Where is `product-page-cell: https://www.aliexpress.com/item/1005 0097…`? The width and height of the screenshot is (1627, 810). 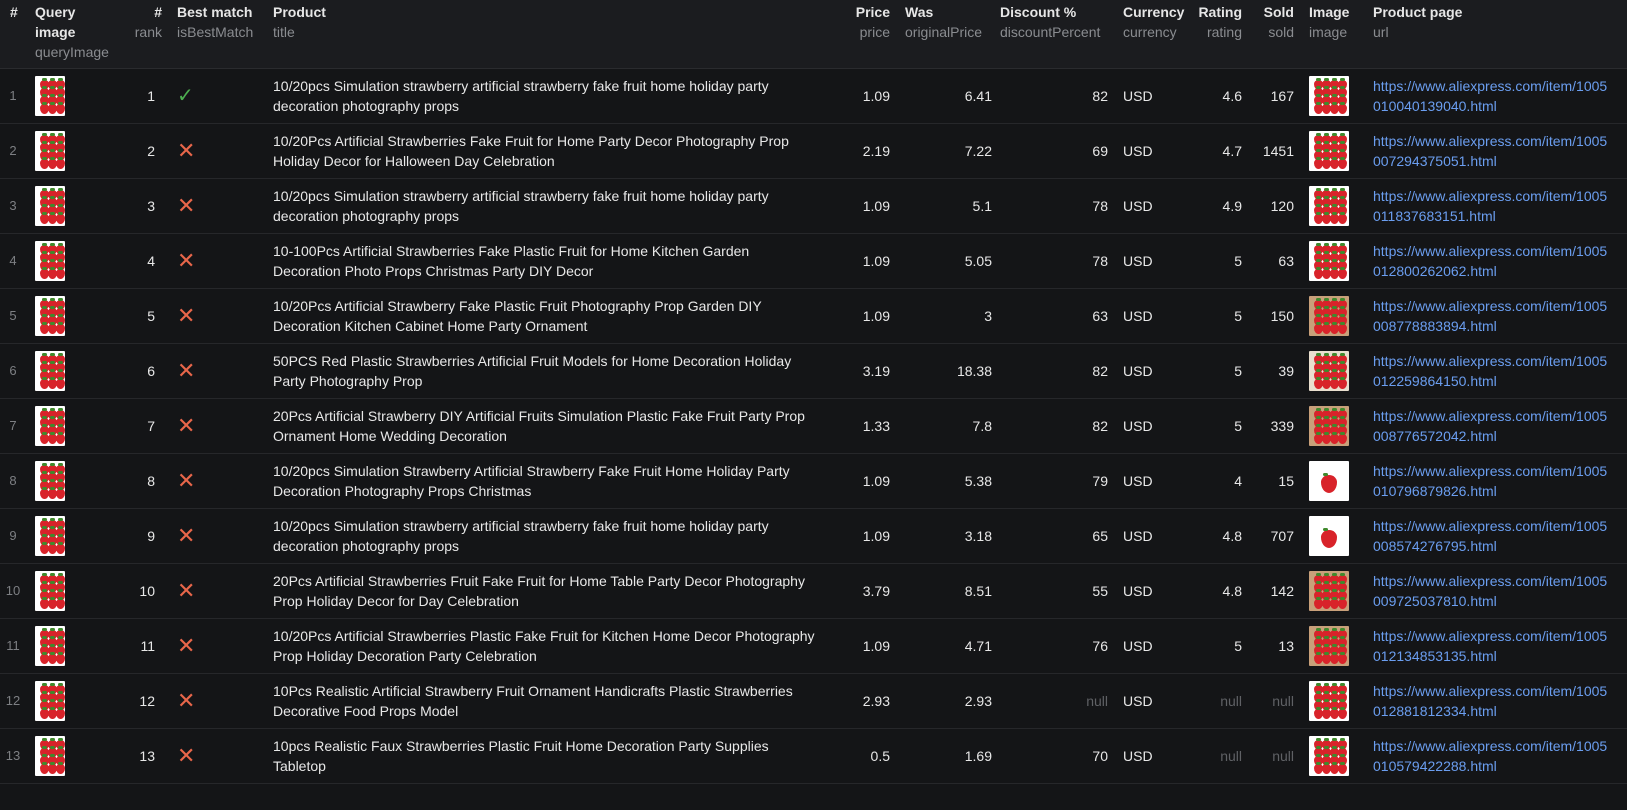
product-page-cell: https://www.aliexpress.com/item/1005 0097… is located at coordinates (1498, 591).